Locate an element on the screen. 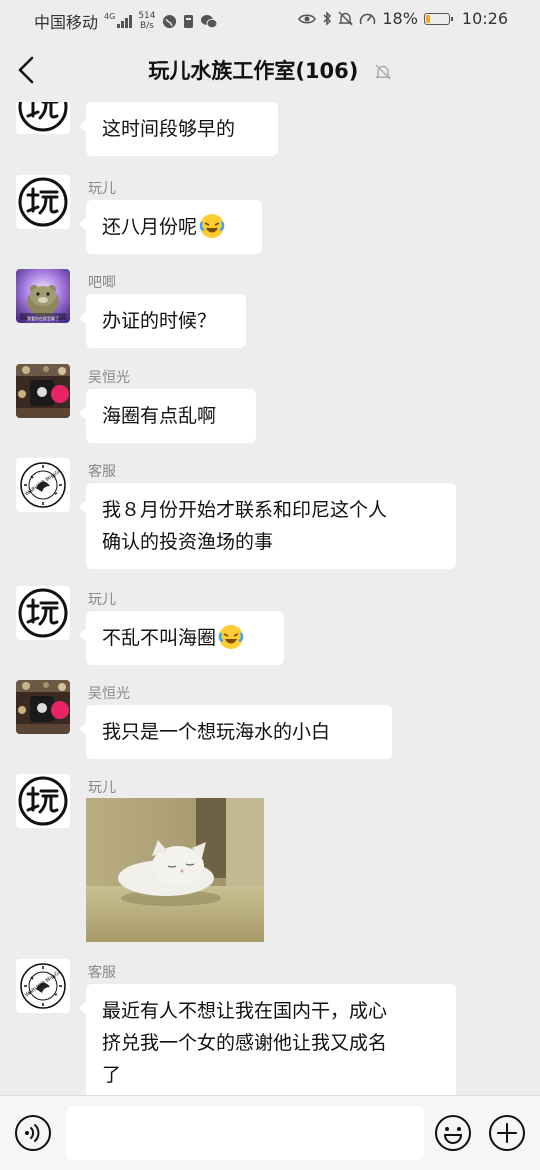  plus-icon is located at coordinates (507, 1133).